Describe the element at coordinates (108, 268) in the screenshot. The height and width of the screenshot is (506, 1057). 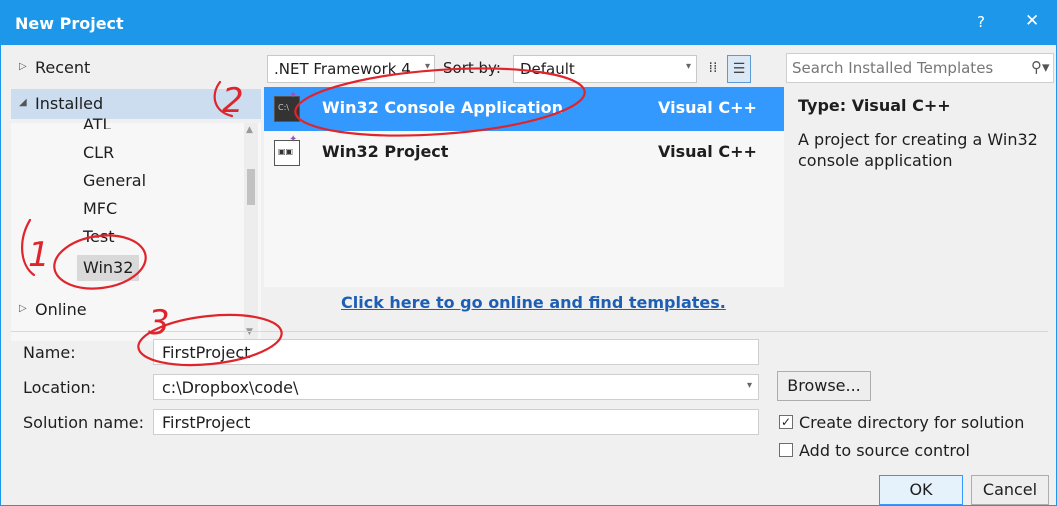
I see `tree-item-win32: Win32` at that location.